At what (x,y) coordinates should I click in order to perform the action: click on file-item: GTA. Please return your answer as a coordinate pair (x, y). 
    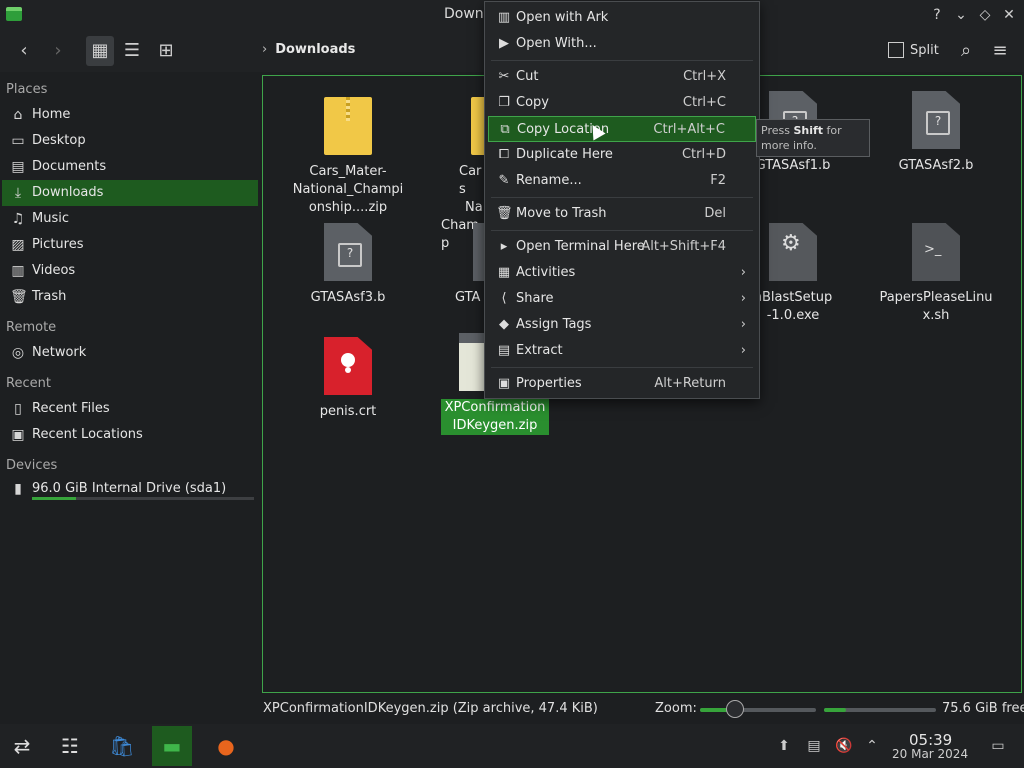
    Looking at the image, I should click on (470, 265).